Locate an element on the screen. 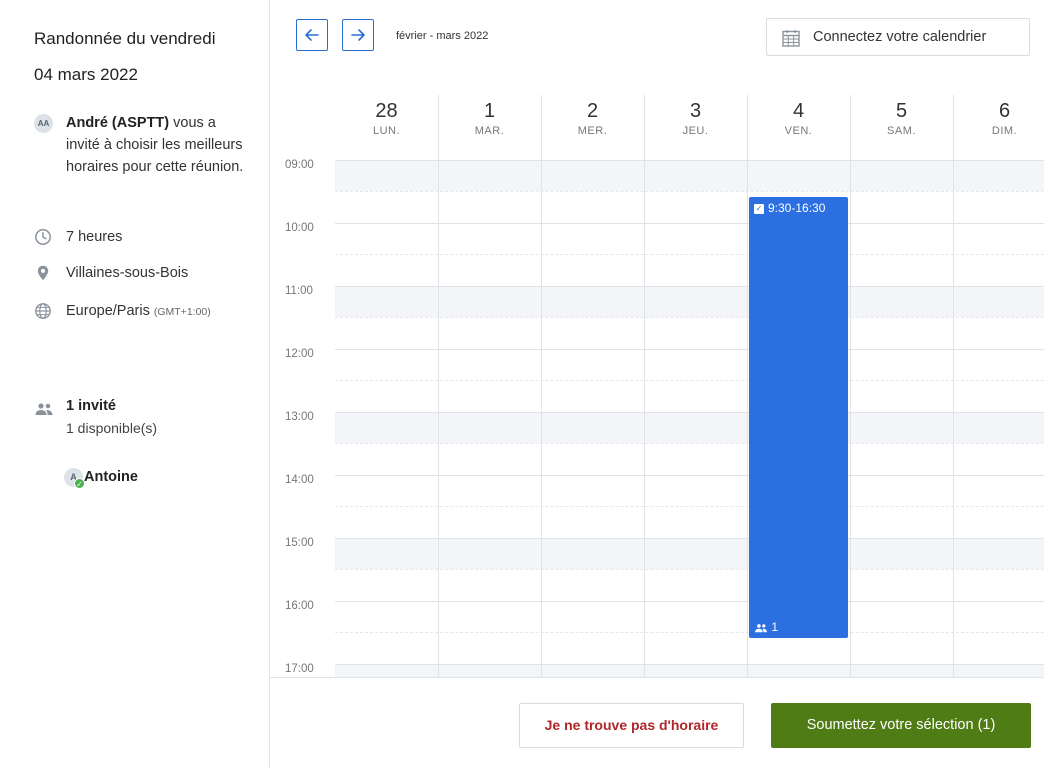 The height and width of the screenshot is (769, 1044). organizer-avatar: AA is located at coordinates (43, 123).